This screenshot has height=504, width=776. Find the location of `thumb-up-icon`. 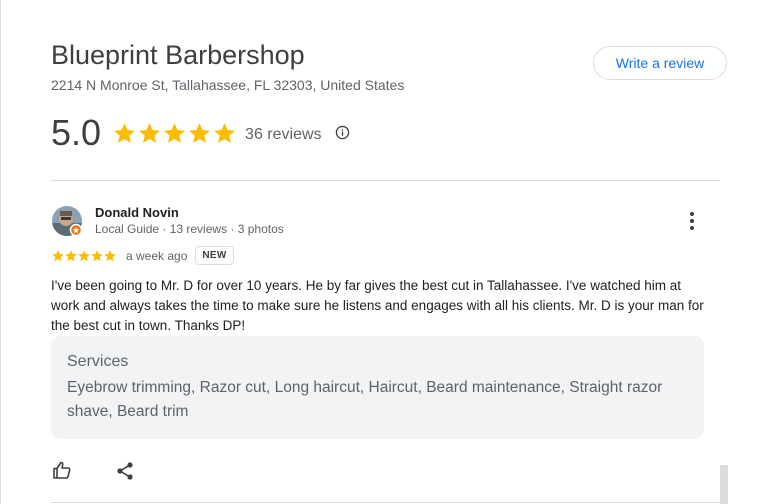

thumb-up-icon is located at coordinates (62, 470).